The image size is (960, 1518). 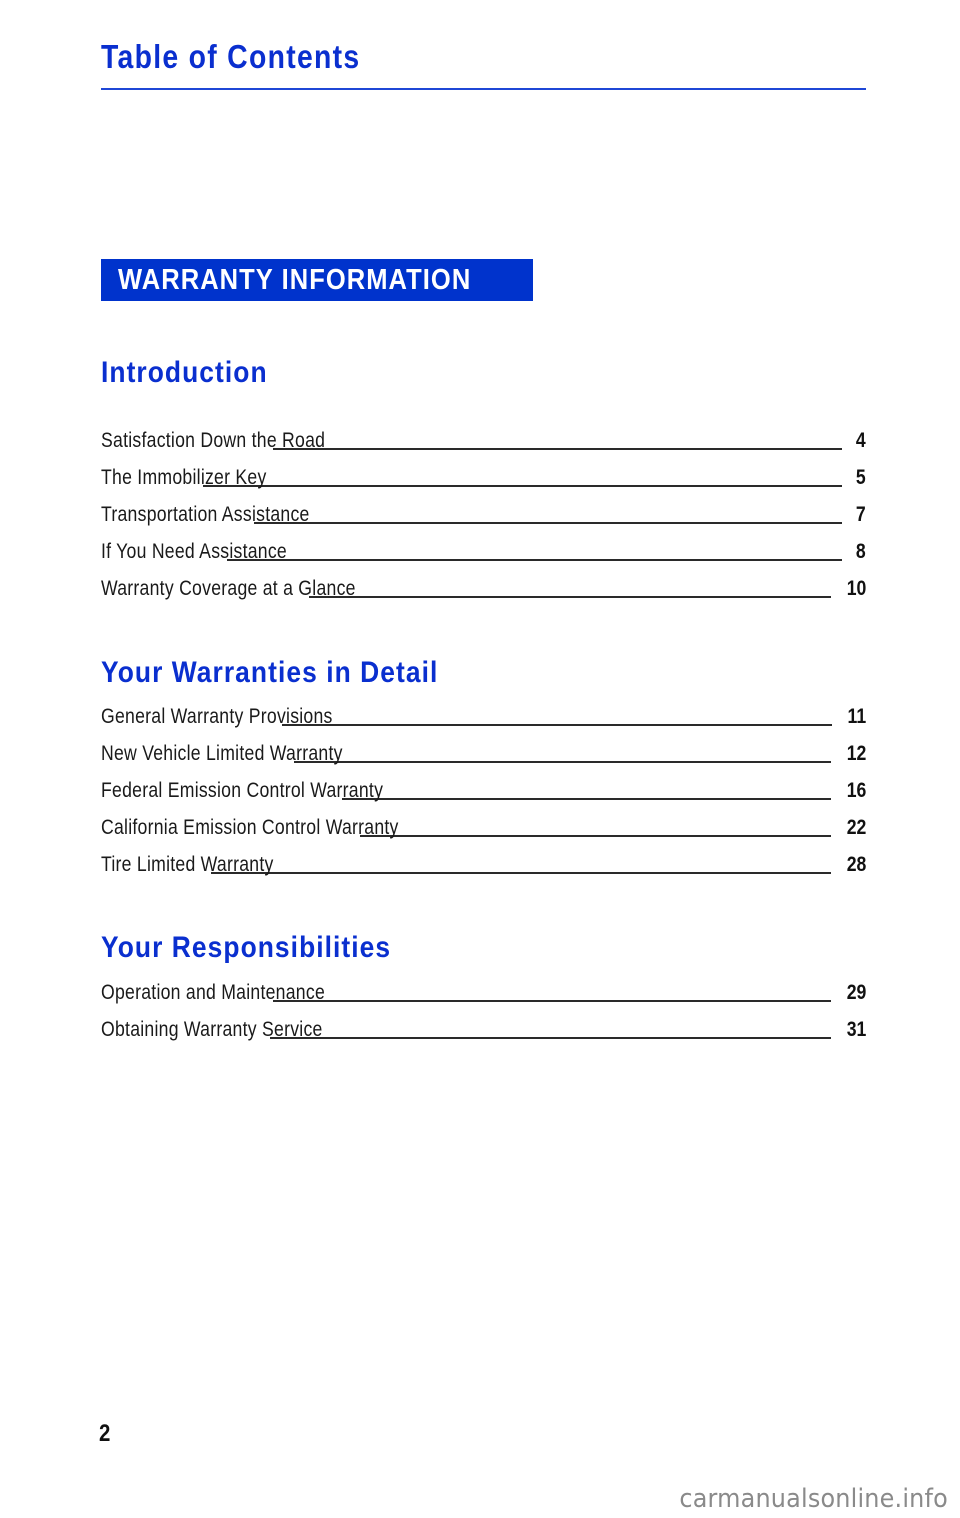 What do you see at coordinates (187, 864) in the screenshot?
I see `toc-entry-label: Tire Limited Warranty` at bounding box center [187, 864].